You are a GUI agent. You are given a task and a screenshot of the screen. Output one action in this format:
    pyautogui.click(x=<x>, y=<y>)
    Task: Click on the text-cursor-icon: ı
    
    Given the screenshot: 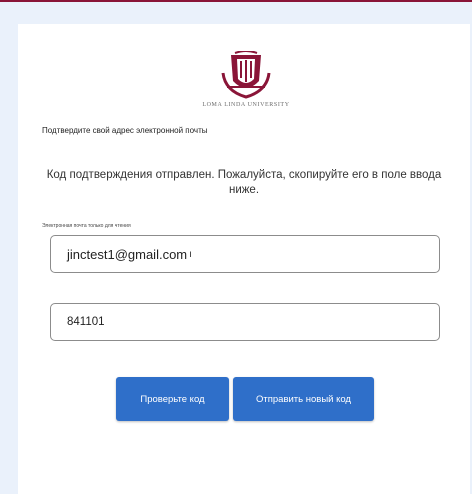 What is the action you would take?
    pyautogui.click(x=190, y=254)
    